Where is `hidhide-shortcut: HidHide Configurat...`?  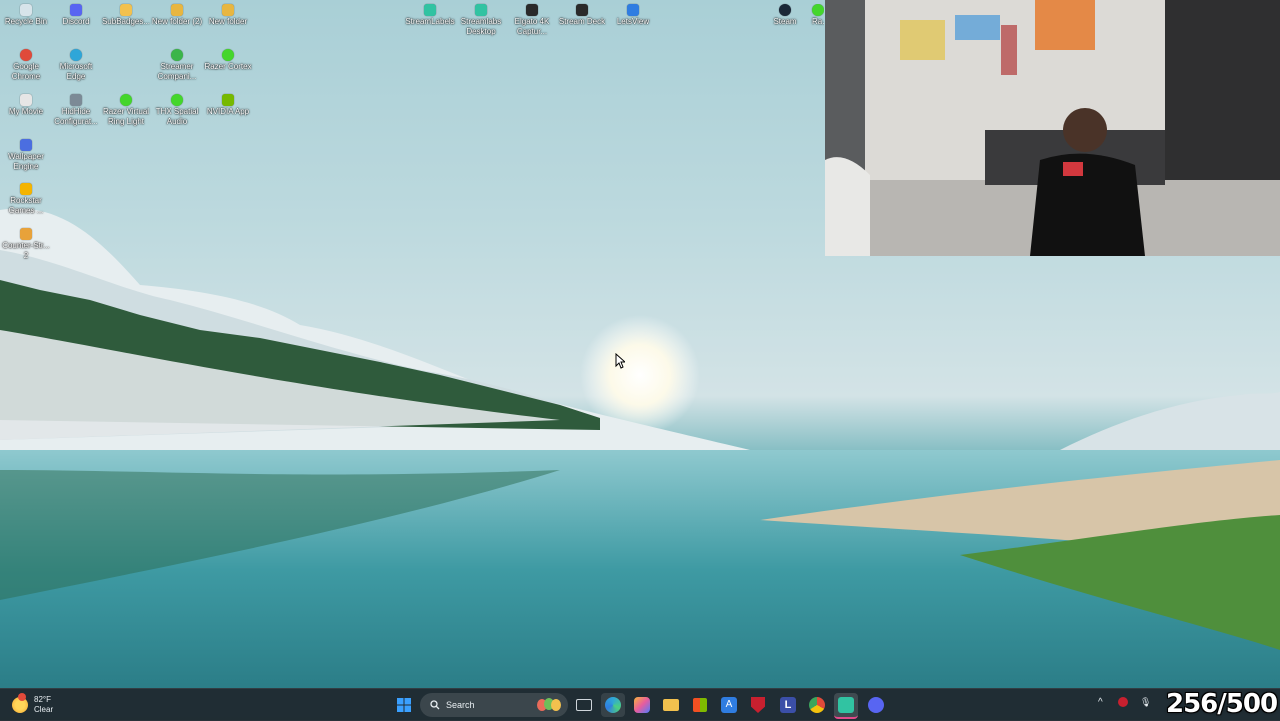 hidhide-shortcut: HidHide Configurat... is located at coordinates (76, 110).